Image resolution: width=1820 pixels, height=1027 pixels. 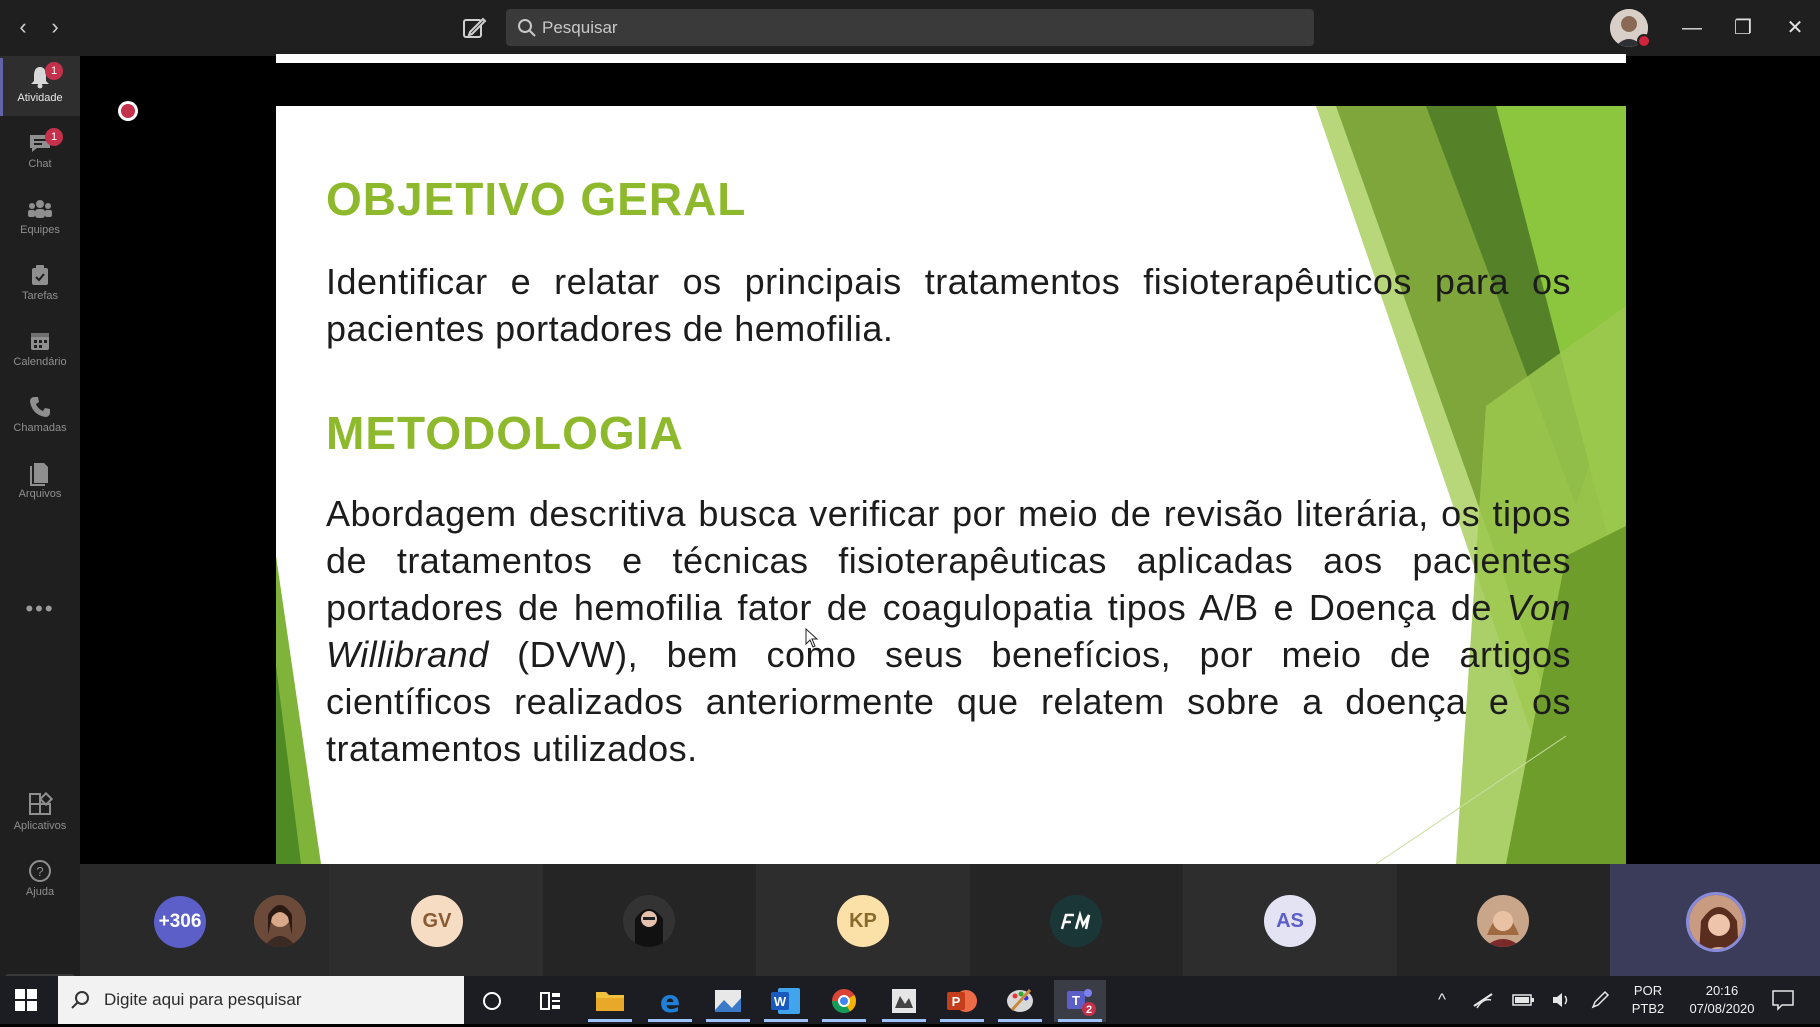 I want to click on rail-label: Tarefas, so click(x=40, y=296).